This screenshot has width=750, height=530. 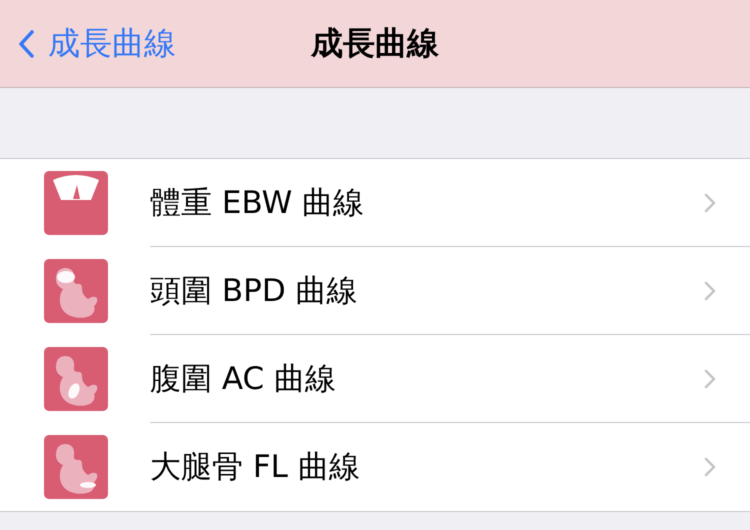 What do you see at coordinates (76, 203) in the screenshot?
I see `scale-icon` at bounding box center [76, 203].